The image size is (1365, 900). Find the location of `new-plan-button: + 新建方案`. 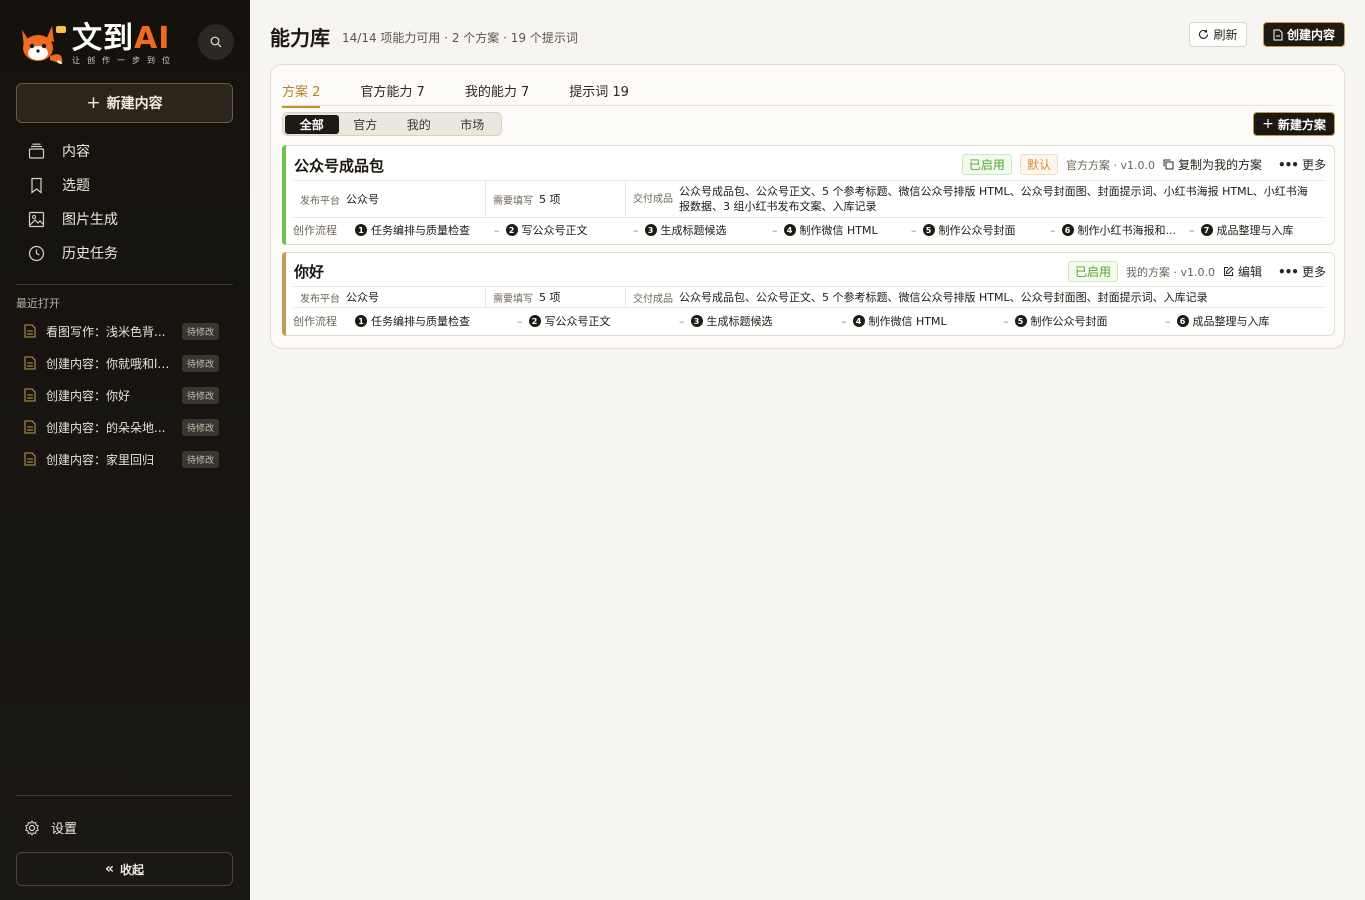

new-plan-button: + 新建方案 is located at coordinates (1294, 124).